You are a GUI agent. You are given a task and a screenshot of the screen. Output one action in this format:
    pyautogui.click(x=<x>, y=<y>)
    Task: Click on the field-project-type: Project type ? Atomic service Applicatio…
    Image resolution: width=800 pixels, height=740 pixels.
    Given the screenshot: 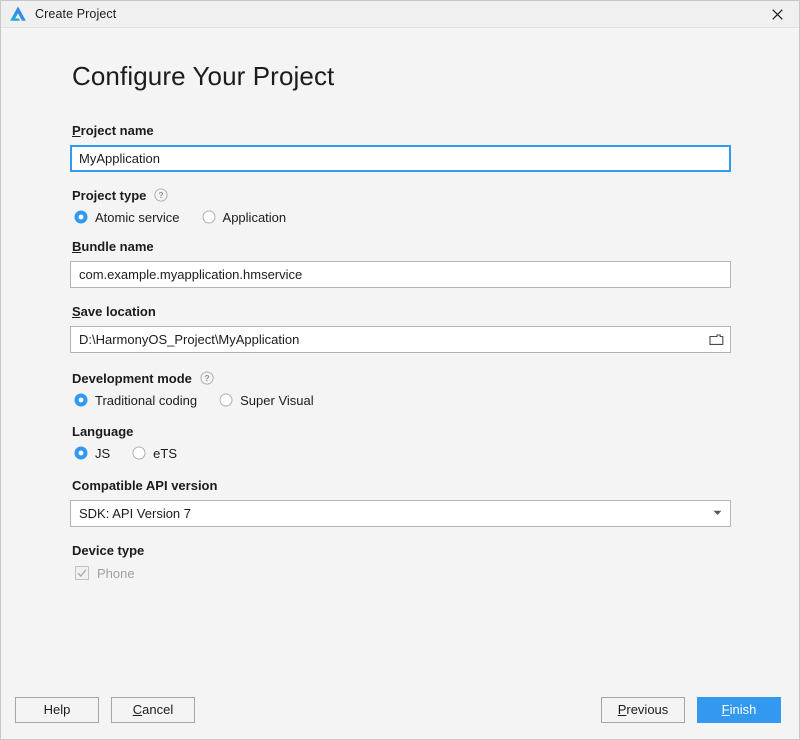 What is the action you would take?
    pyautogui.click(x=400, y=206)
    